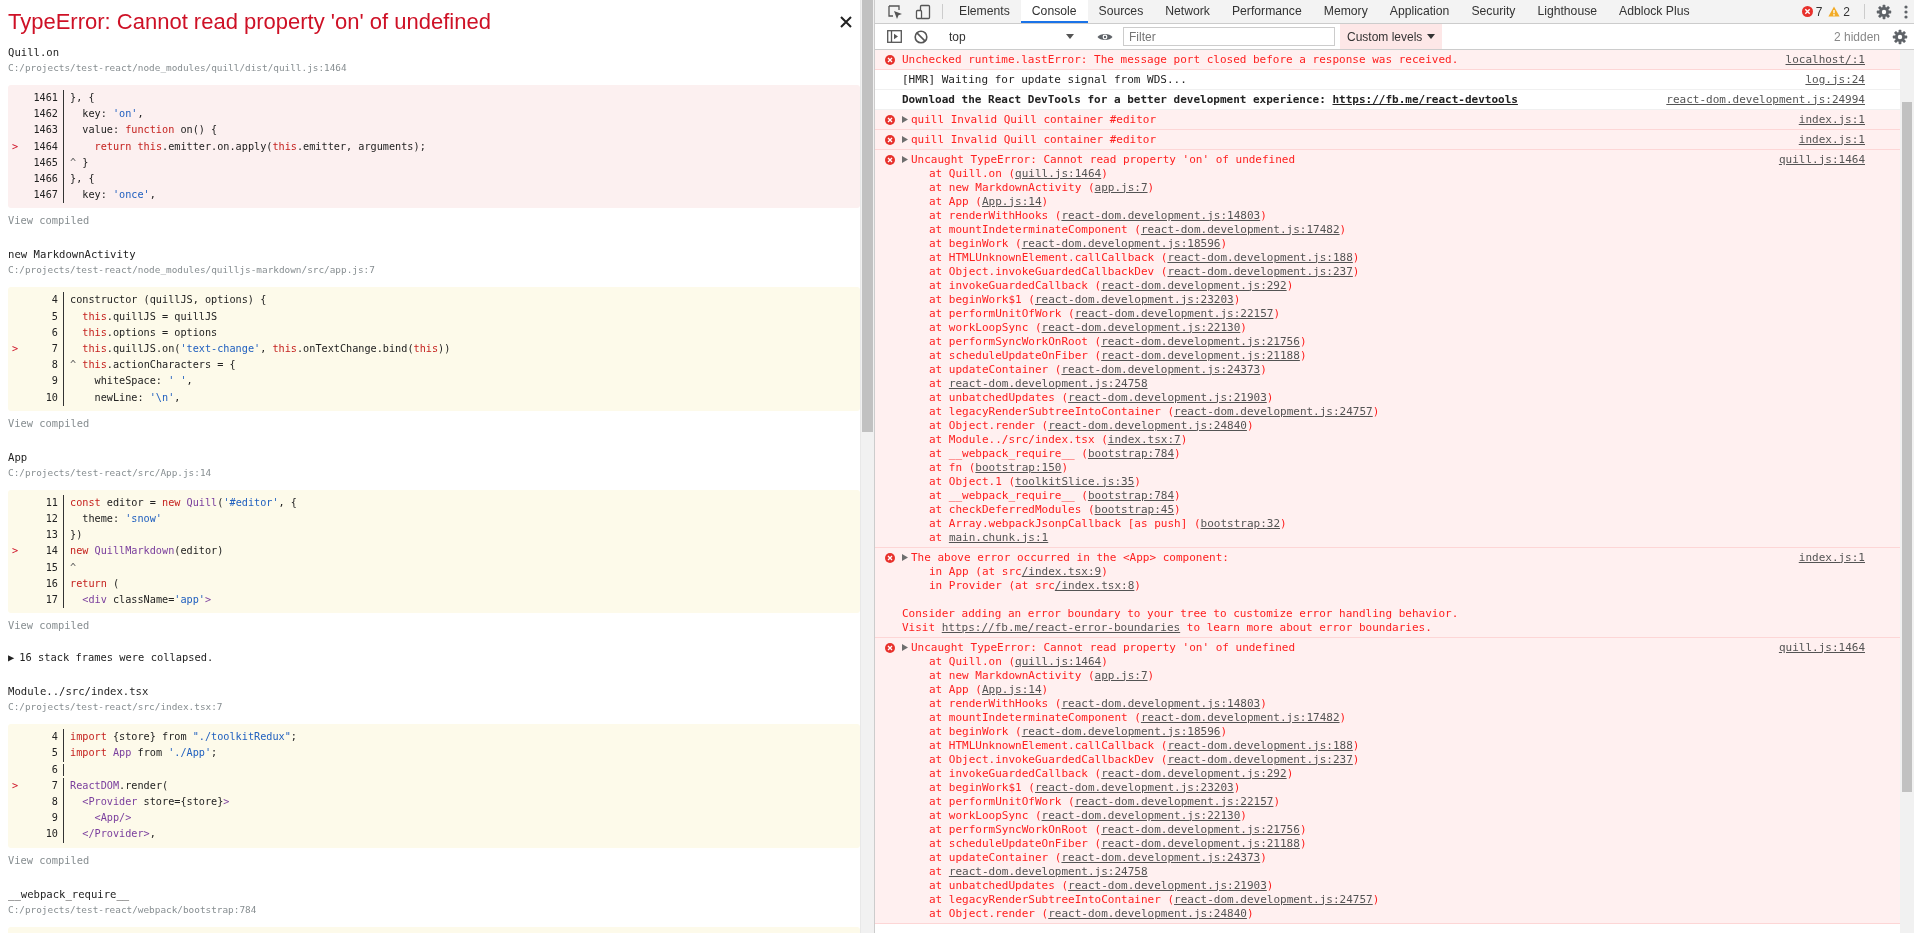 This screenshot has width=1914, height=933. Describe the element at coordinates (69, 894) in the screenshot. I see `function-name: __webpack_require__` at that location.